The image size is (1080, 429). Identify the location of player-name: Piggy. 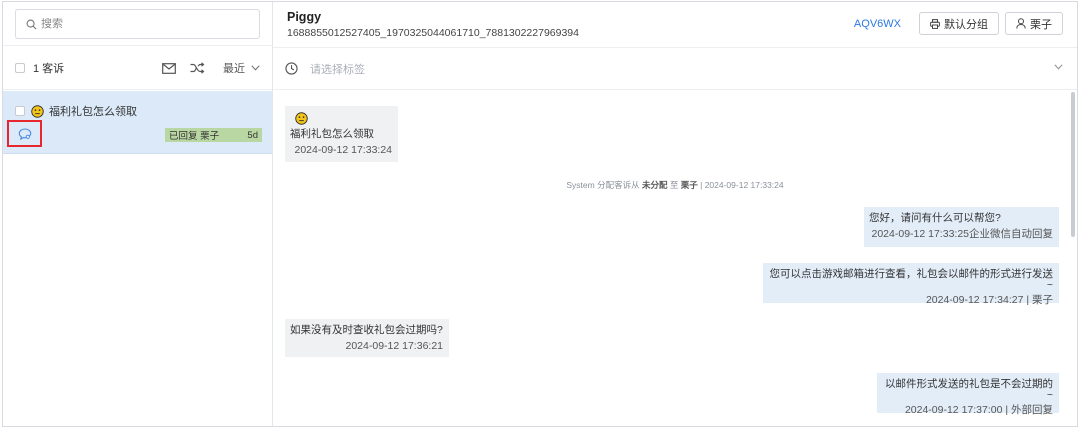
(304, 17).